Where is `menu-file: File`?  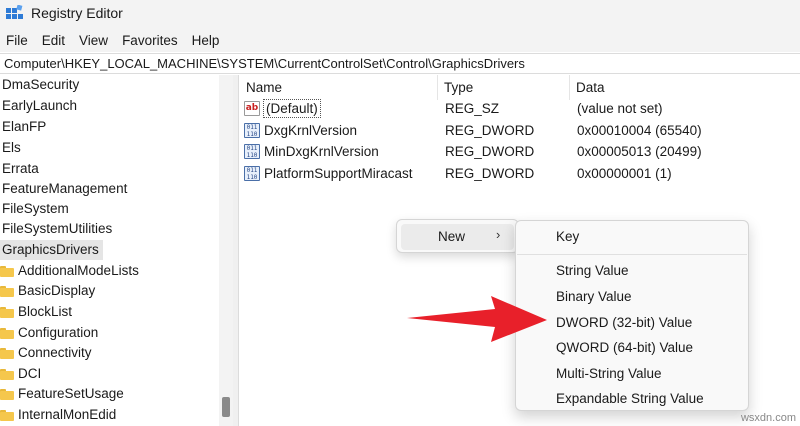
menu-file: File is located at coordinates (21, 40).